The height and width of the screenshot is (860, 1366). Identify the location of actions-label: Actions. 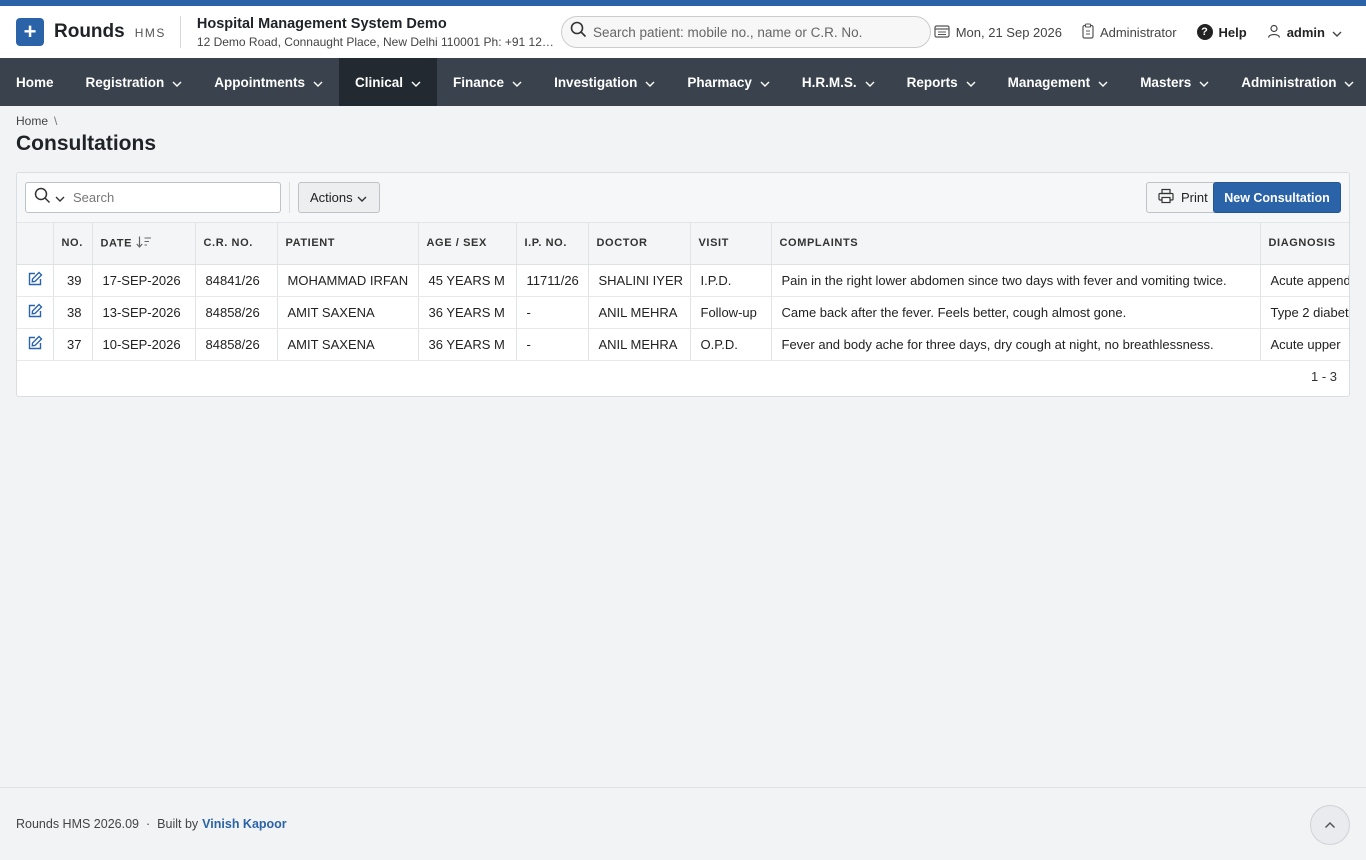
(331, 197).